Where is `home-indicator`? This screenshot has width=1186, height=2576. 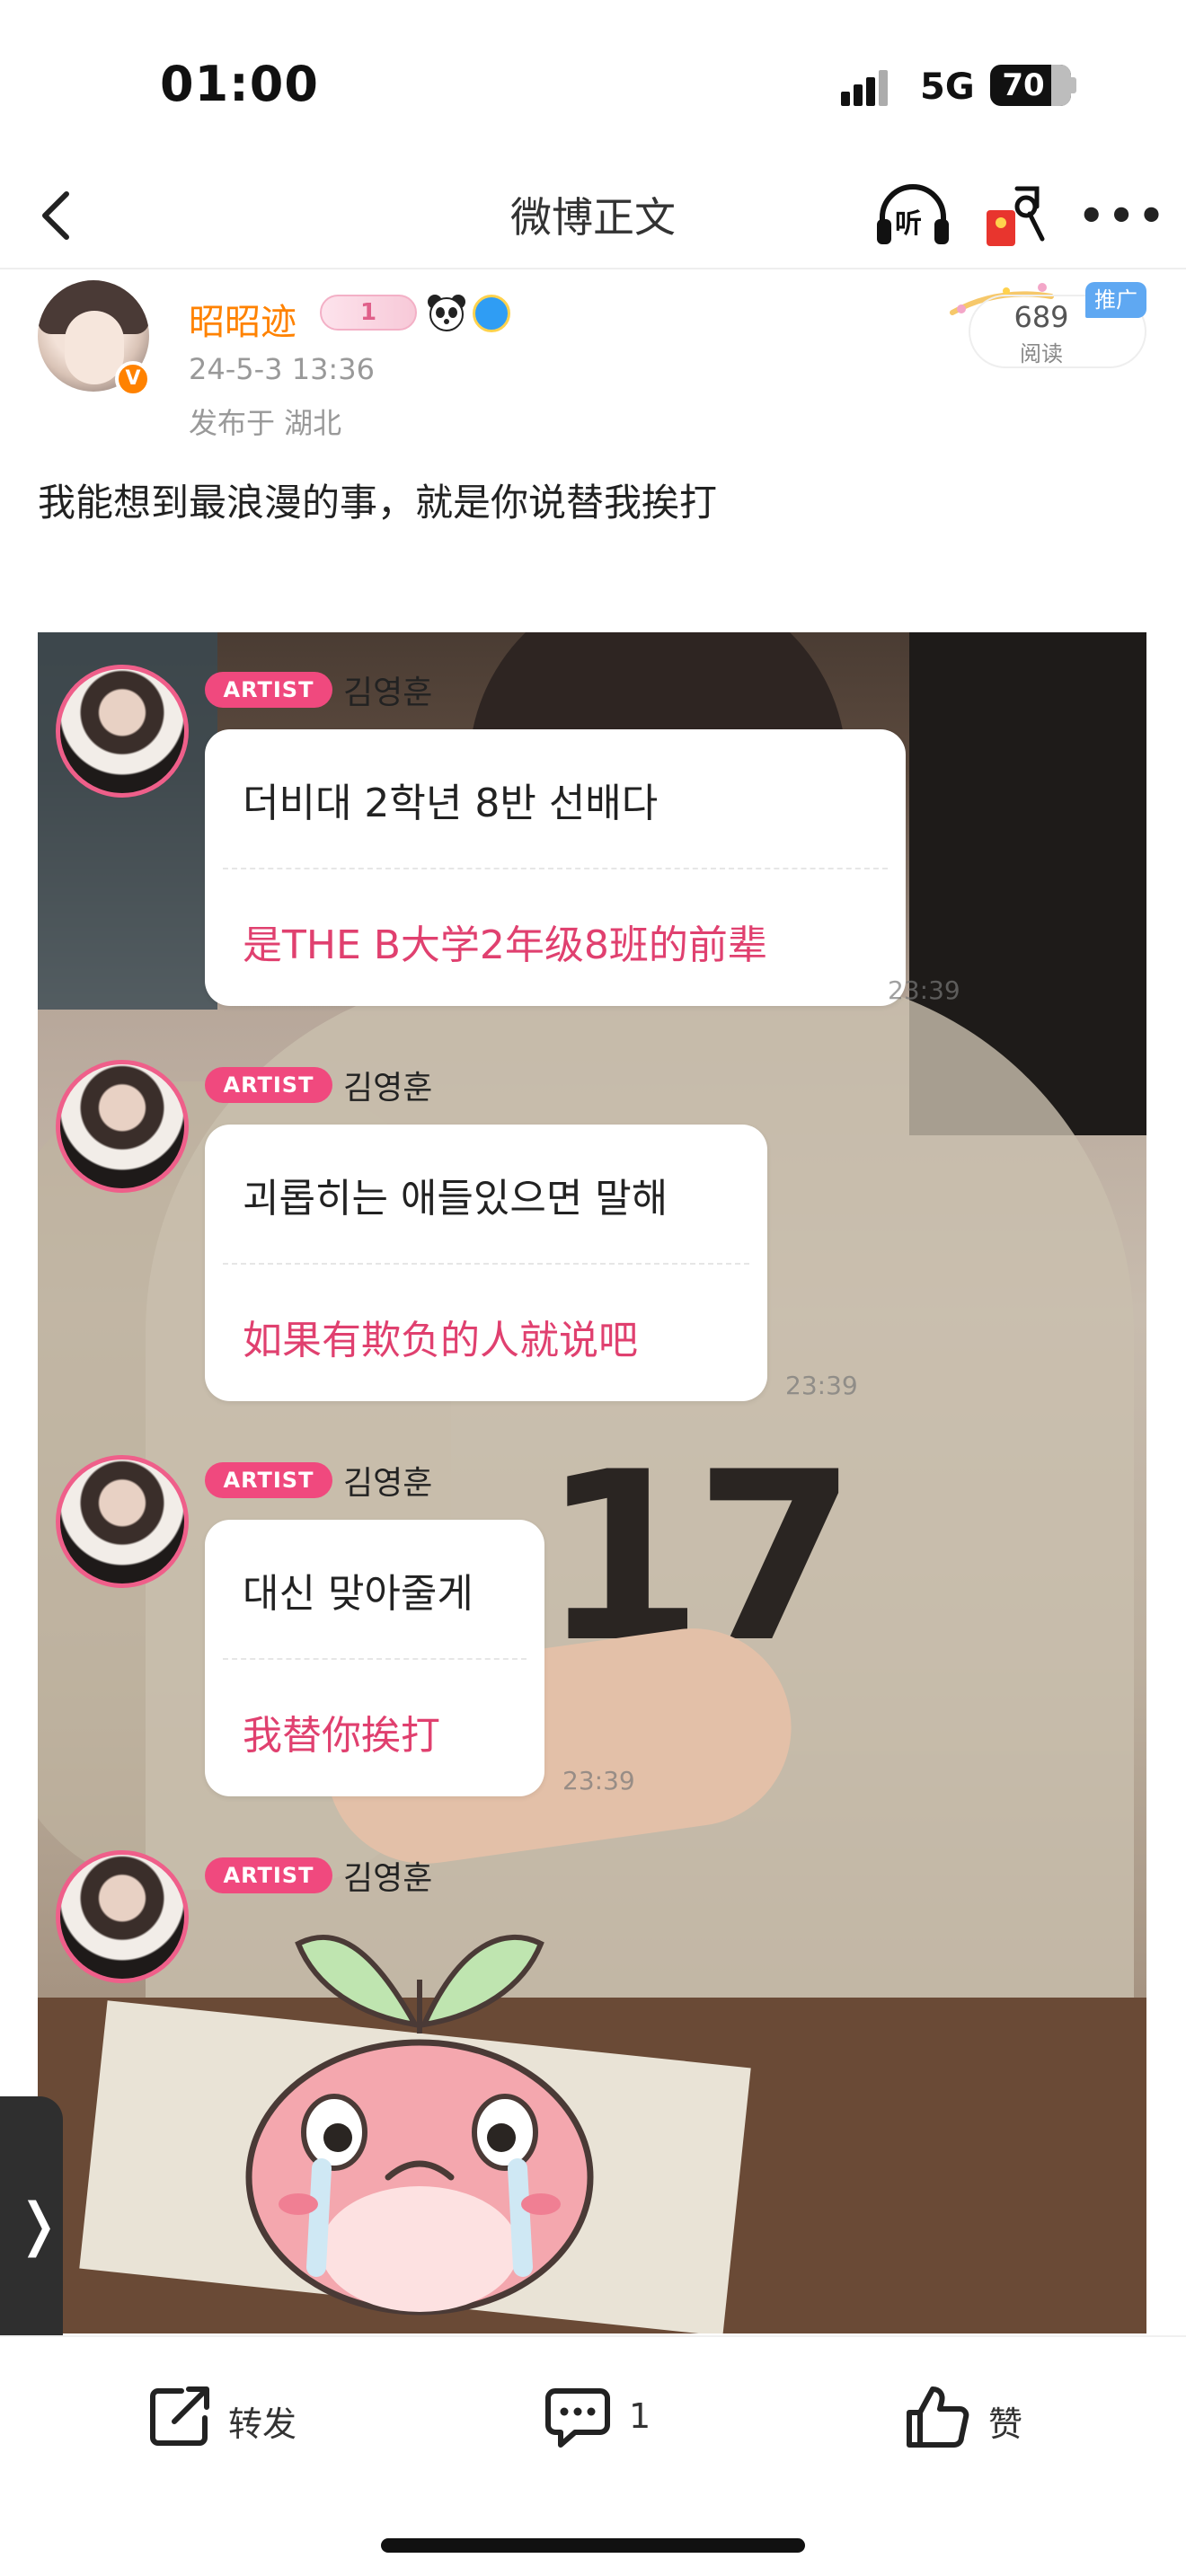
home-indicator is located at coordinates (593, 2545).